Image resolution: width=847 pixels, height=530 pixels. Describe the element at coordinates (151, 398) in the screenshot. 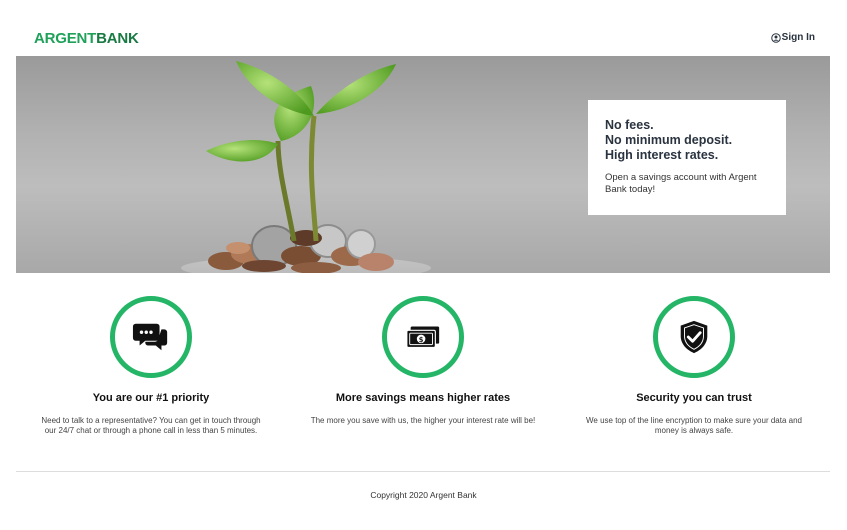

I see `feature-priority-title: You are our #1 priority` at that location.